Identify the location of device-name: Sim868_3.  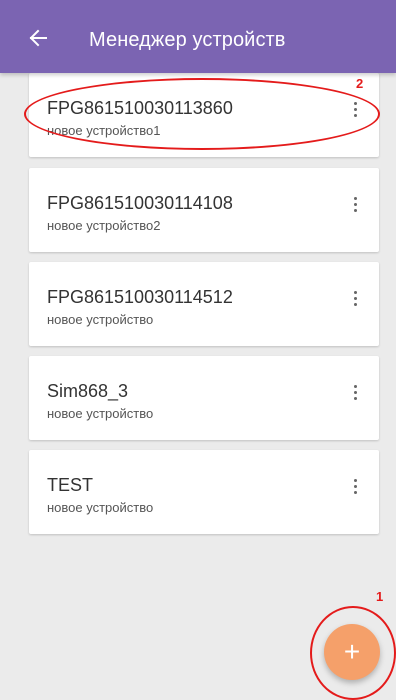
(88, 391).